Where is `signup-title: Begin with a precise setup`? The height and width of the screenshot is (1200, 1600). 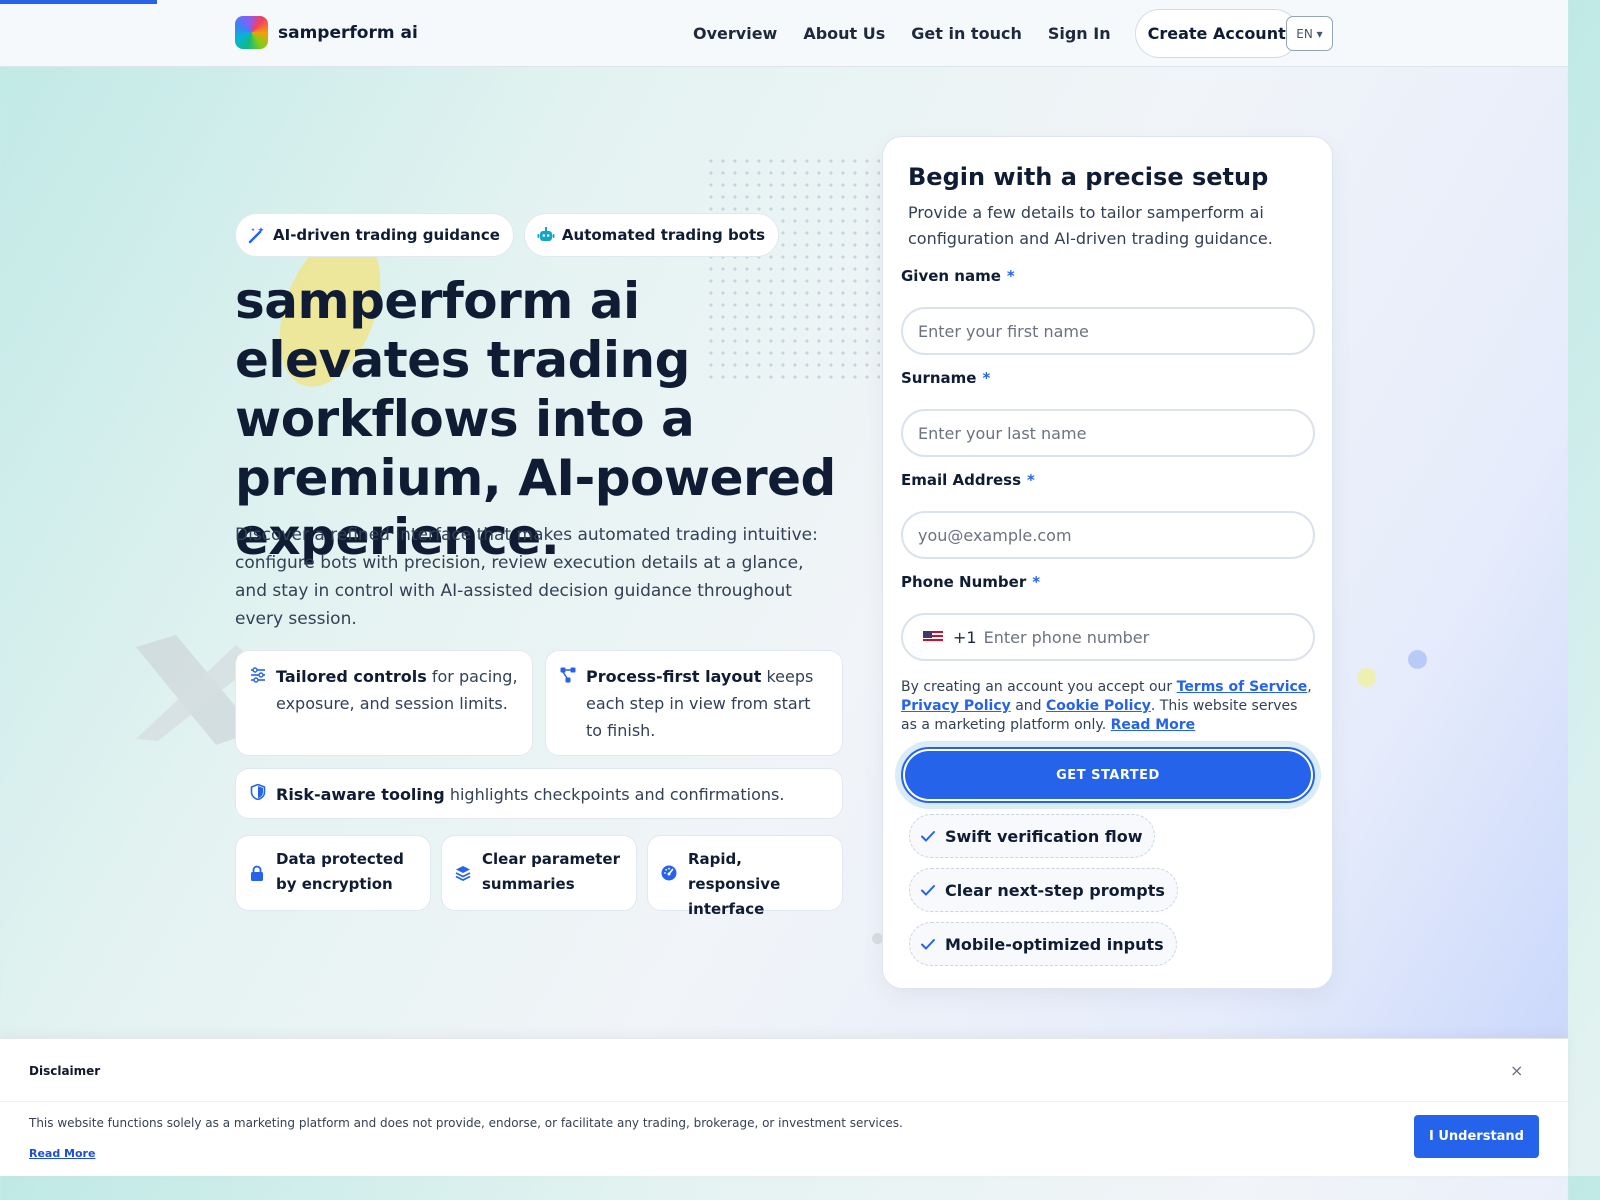 signup-title: Begin with a precise setup is located at coordinates (1088, 177).